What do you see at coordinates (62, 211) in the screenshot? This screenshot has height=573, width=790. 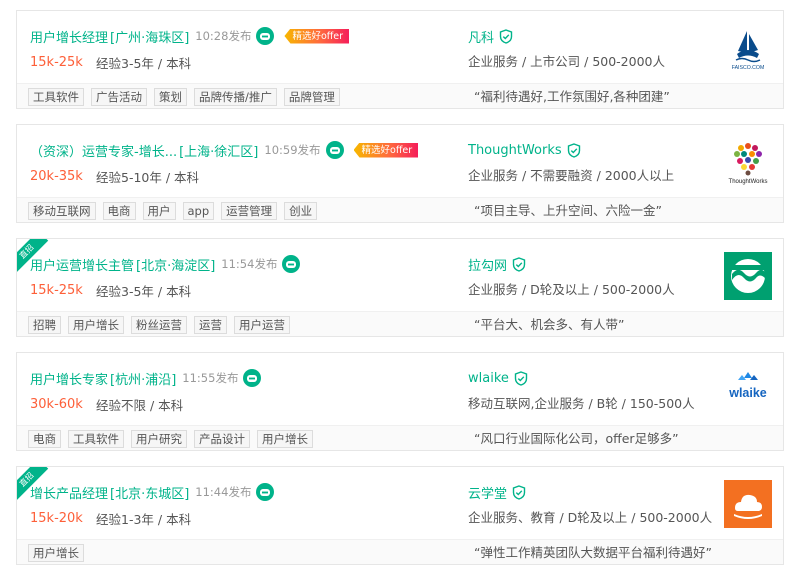 I see `tag: 移动互联网` at bounding box center [62, 211].